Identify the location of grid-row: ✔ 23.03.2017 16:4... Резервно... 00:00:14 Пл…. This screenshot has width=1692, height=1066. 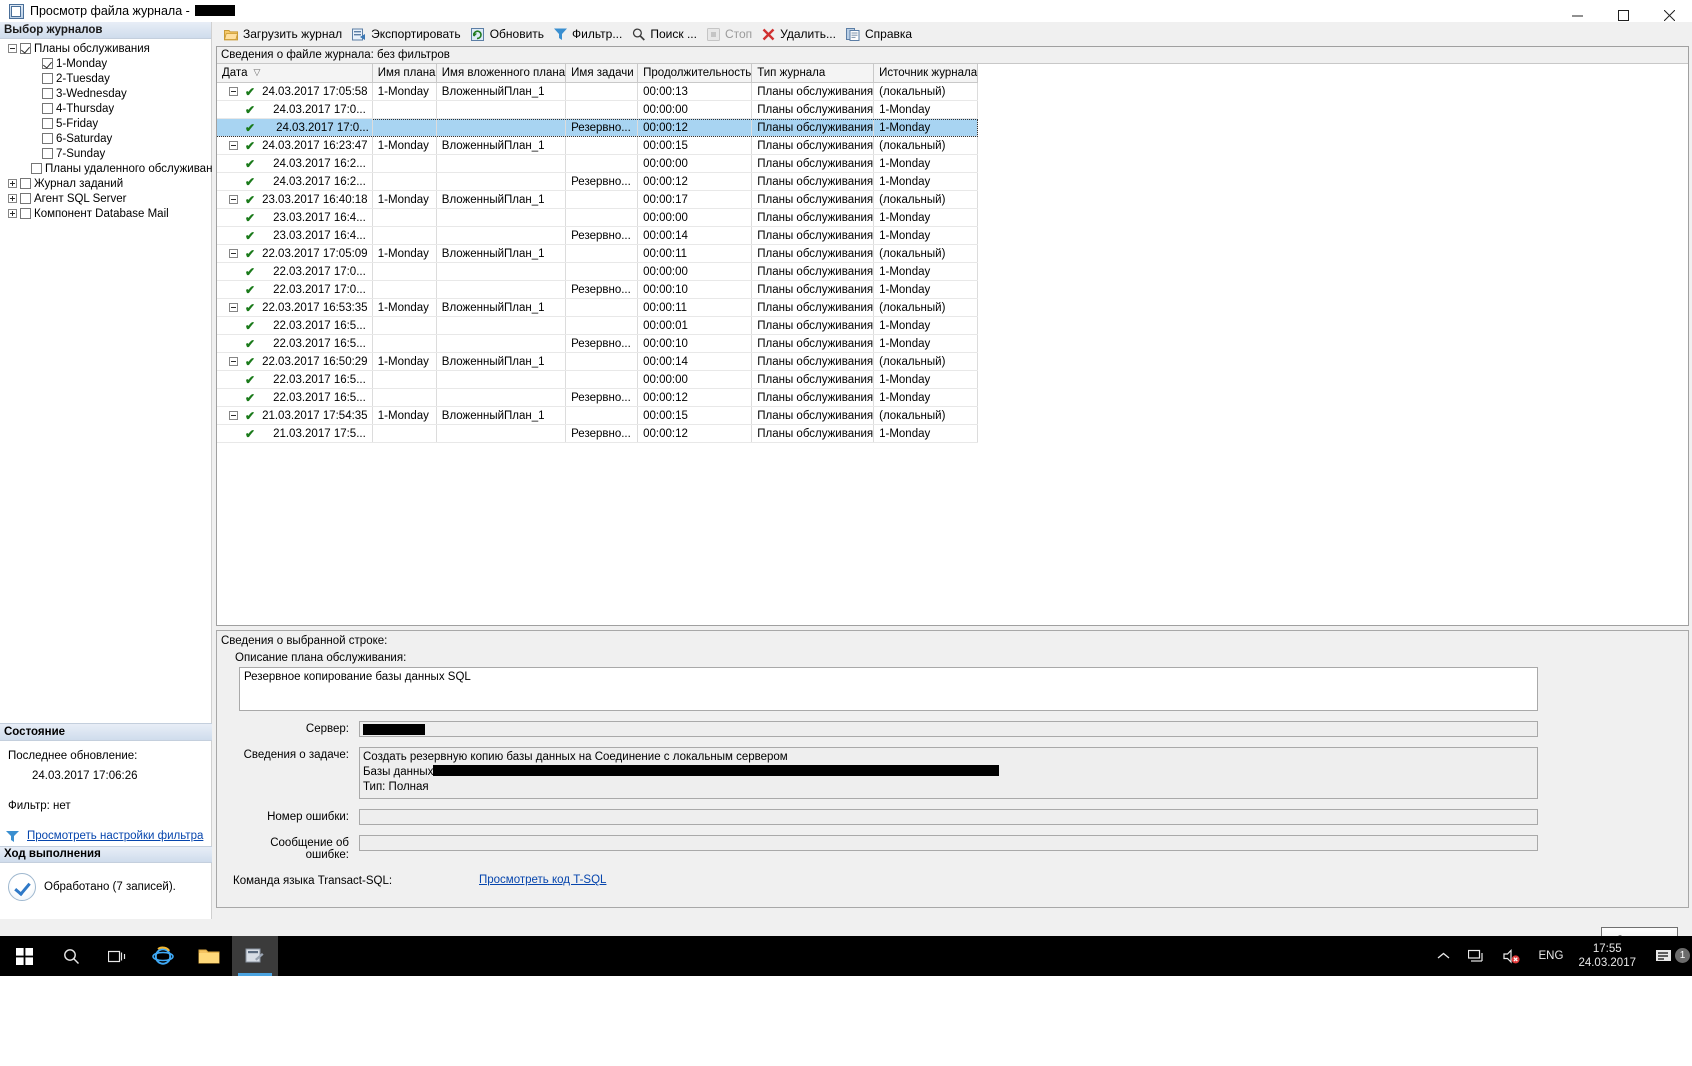
(598, 235).